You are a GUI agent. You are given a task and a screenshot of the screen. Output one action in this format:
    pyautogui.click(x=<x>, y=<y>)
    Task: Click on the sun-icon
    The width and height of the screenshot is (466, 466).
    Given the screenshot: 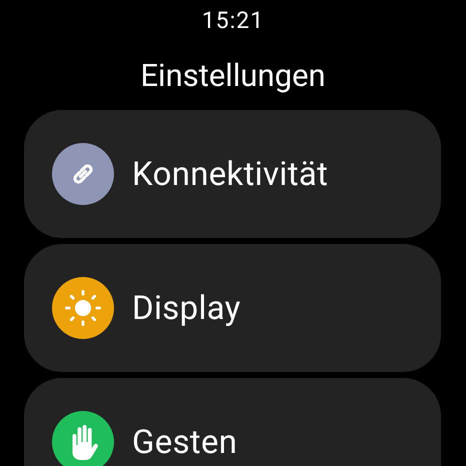 What is the action you would take?
    pyautogui.click(x=83, y=308)
    